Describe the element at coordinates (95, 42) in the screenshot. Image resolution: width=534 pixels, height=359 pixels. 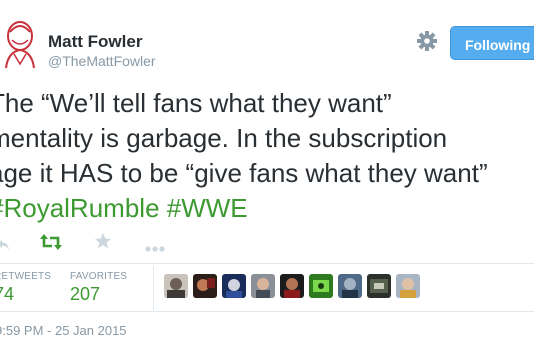
I see `author-name: Matt Fowler` at that location.